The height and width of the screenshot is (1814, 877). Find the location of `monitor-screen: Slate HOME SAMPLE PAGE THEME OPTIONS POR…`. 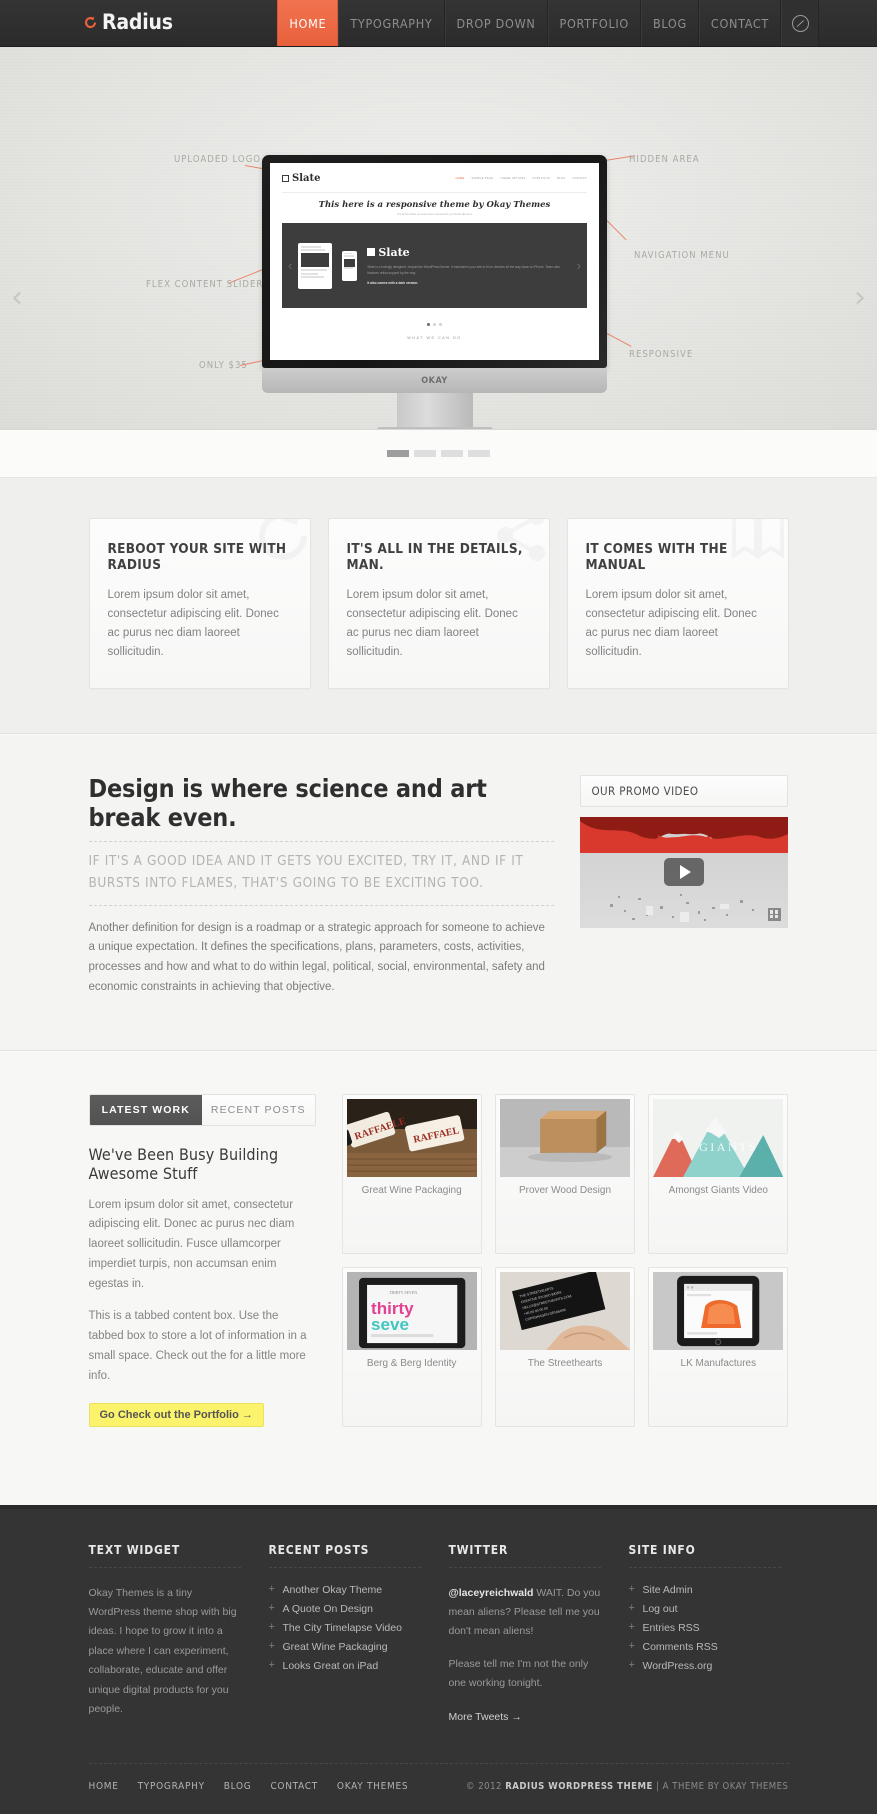

monitor-screen: Slate HOME SAMPLE PAGE THEME OPTIONS POR… is located at coordinates (434, 261).